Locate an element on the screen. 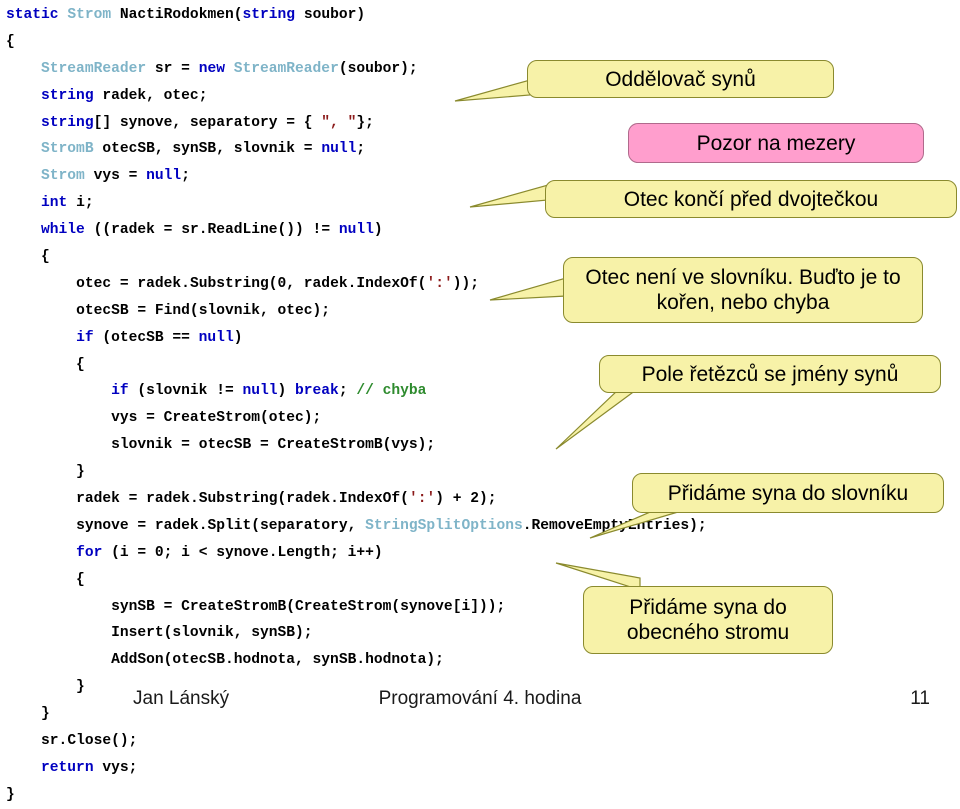  code-line: otecSB = Find(slovnik, otec); is located at coordinates (203, 310).